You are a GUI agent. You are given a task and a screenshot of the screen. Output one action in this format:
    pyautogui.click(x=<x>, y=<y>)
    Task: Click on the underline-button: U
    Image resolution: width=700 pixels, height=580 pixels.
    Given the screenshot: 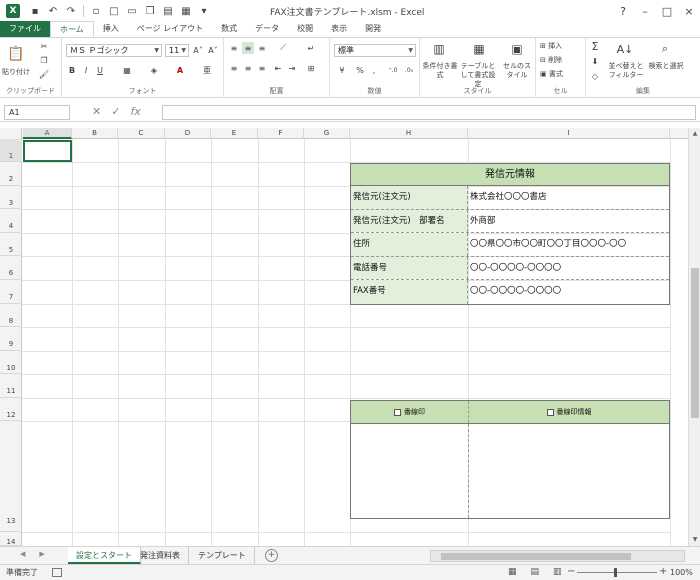 What is the action you would take?
    pyautogui.click(x=100, y=70)
    